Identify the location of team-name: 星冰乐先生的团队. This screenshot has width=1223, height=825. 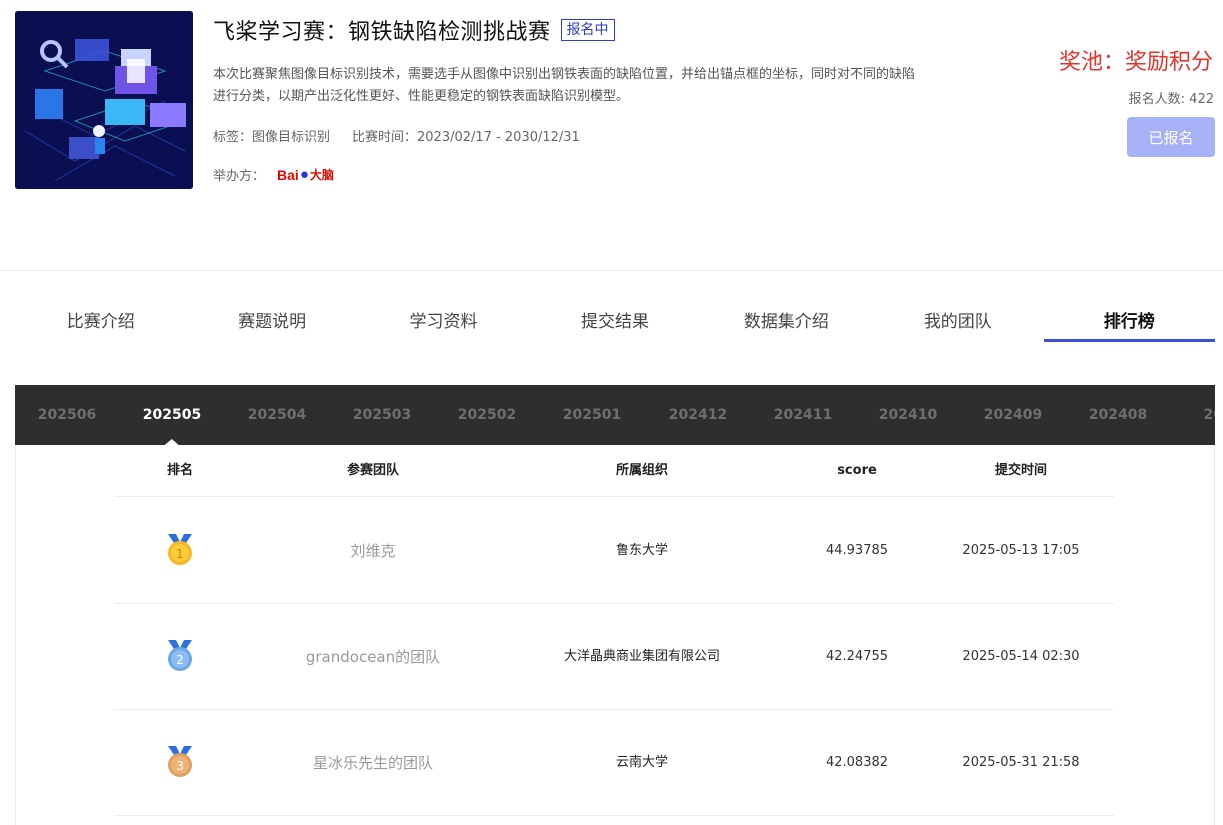
(373, 763).